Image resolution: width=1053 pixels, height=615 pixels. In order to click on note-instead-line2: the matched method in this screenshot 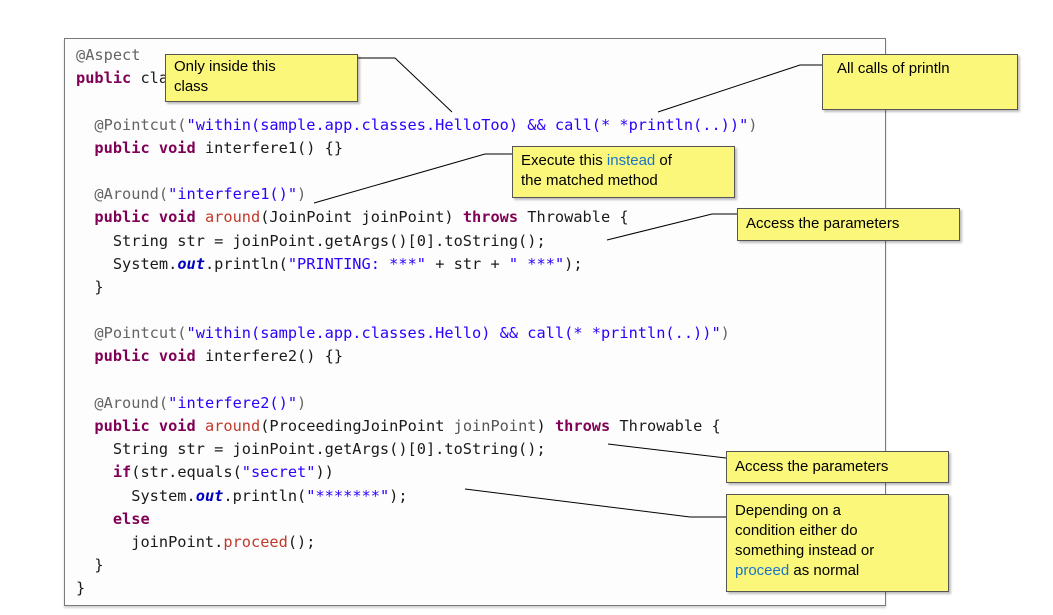, I will do `click(589, 180)`.